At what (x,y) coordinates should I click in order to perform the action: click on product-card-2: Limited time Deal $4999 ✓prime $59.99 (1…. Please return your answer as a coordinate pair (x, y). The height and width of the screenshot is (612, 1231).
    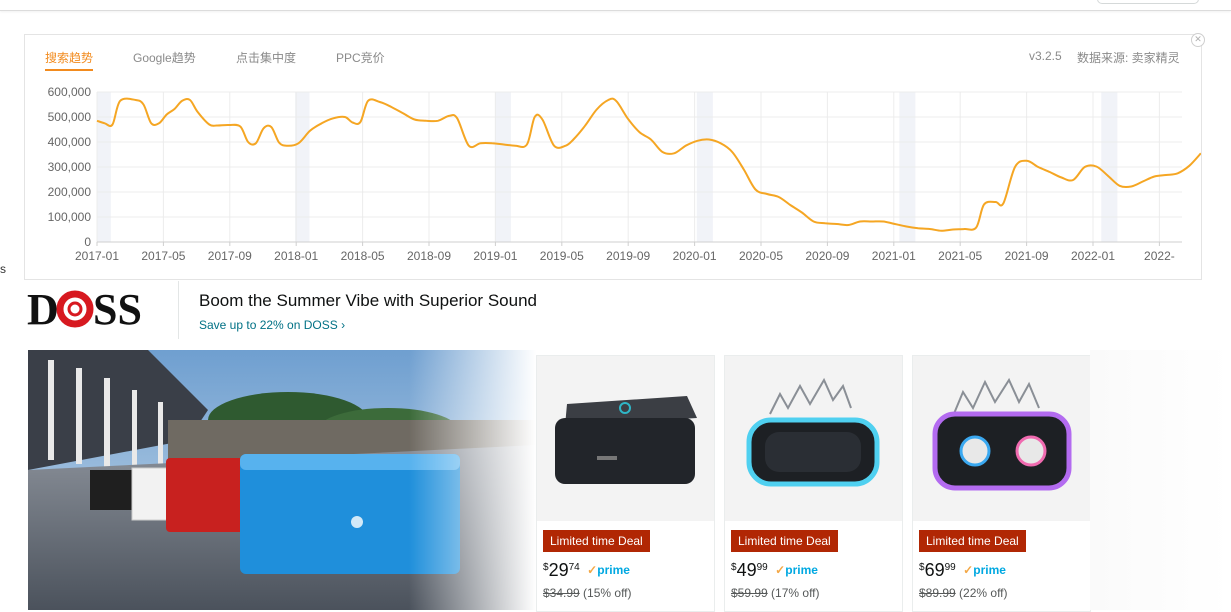
    Looking at the image, I should click on (813, 483).